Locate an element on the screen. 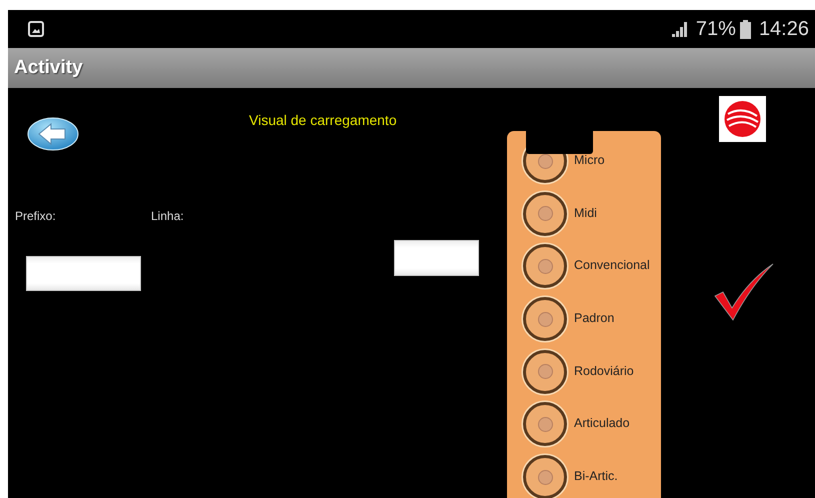 Image resolution: width=815 pixels, height=498 pixels. app-title: Activity is located at coordinates (48, 68).